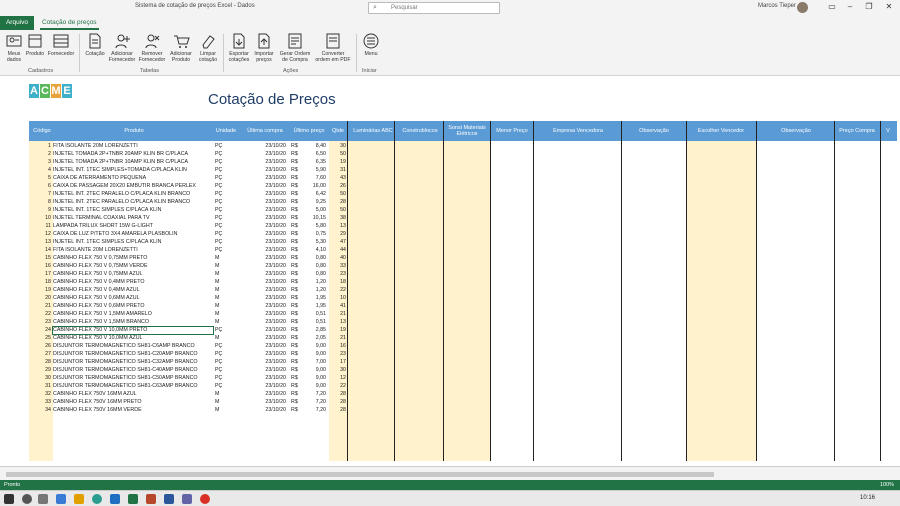  Describe the element at coordinates (796, 131) in the screenshot. I see `col-header: Observação` at that location.